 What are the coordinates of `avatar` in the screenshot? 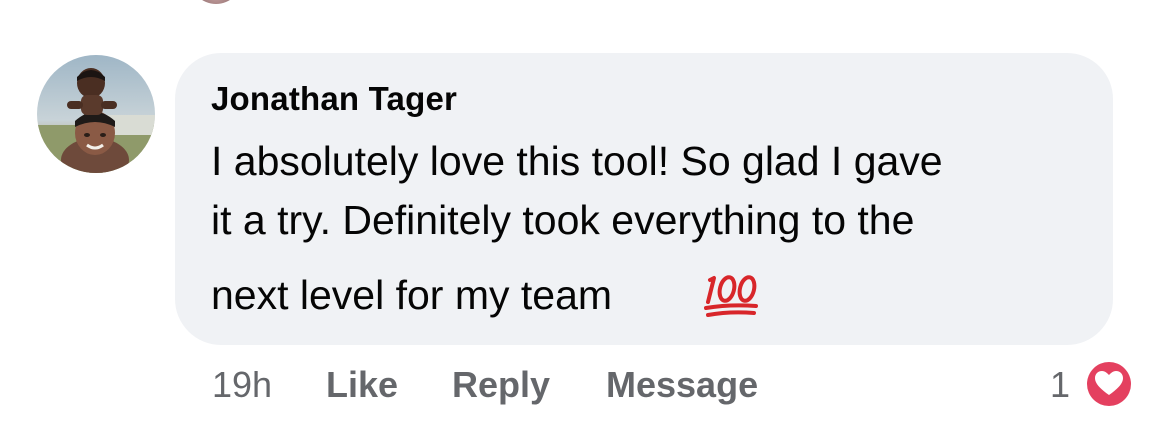 It's located at (96, 114).